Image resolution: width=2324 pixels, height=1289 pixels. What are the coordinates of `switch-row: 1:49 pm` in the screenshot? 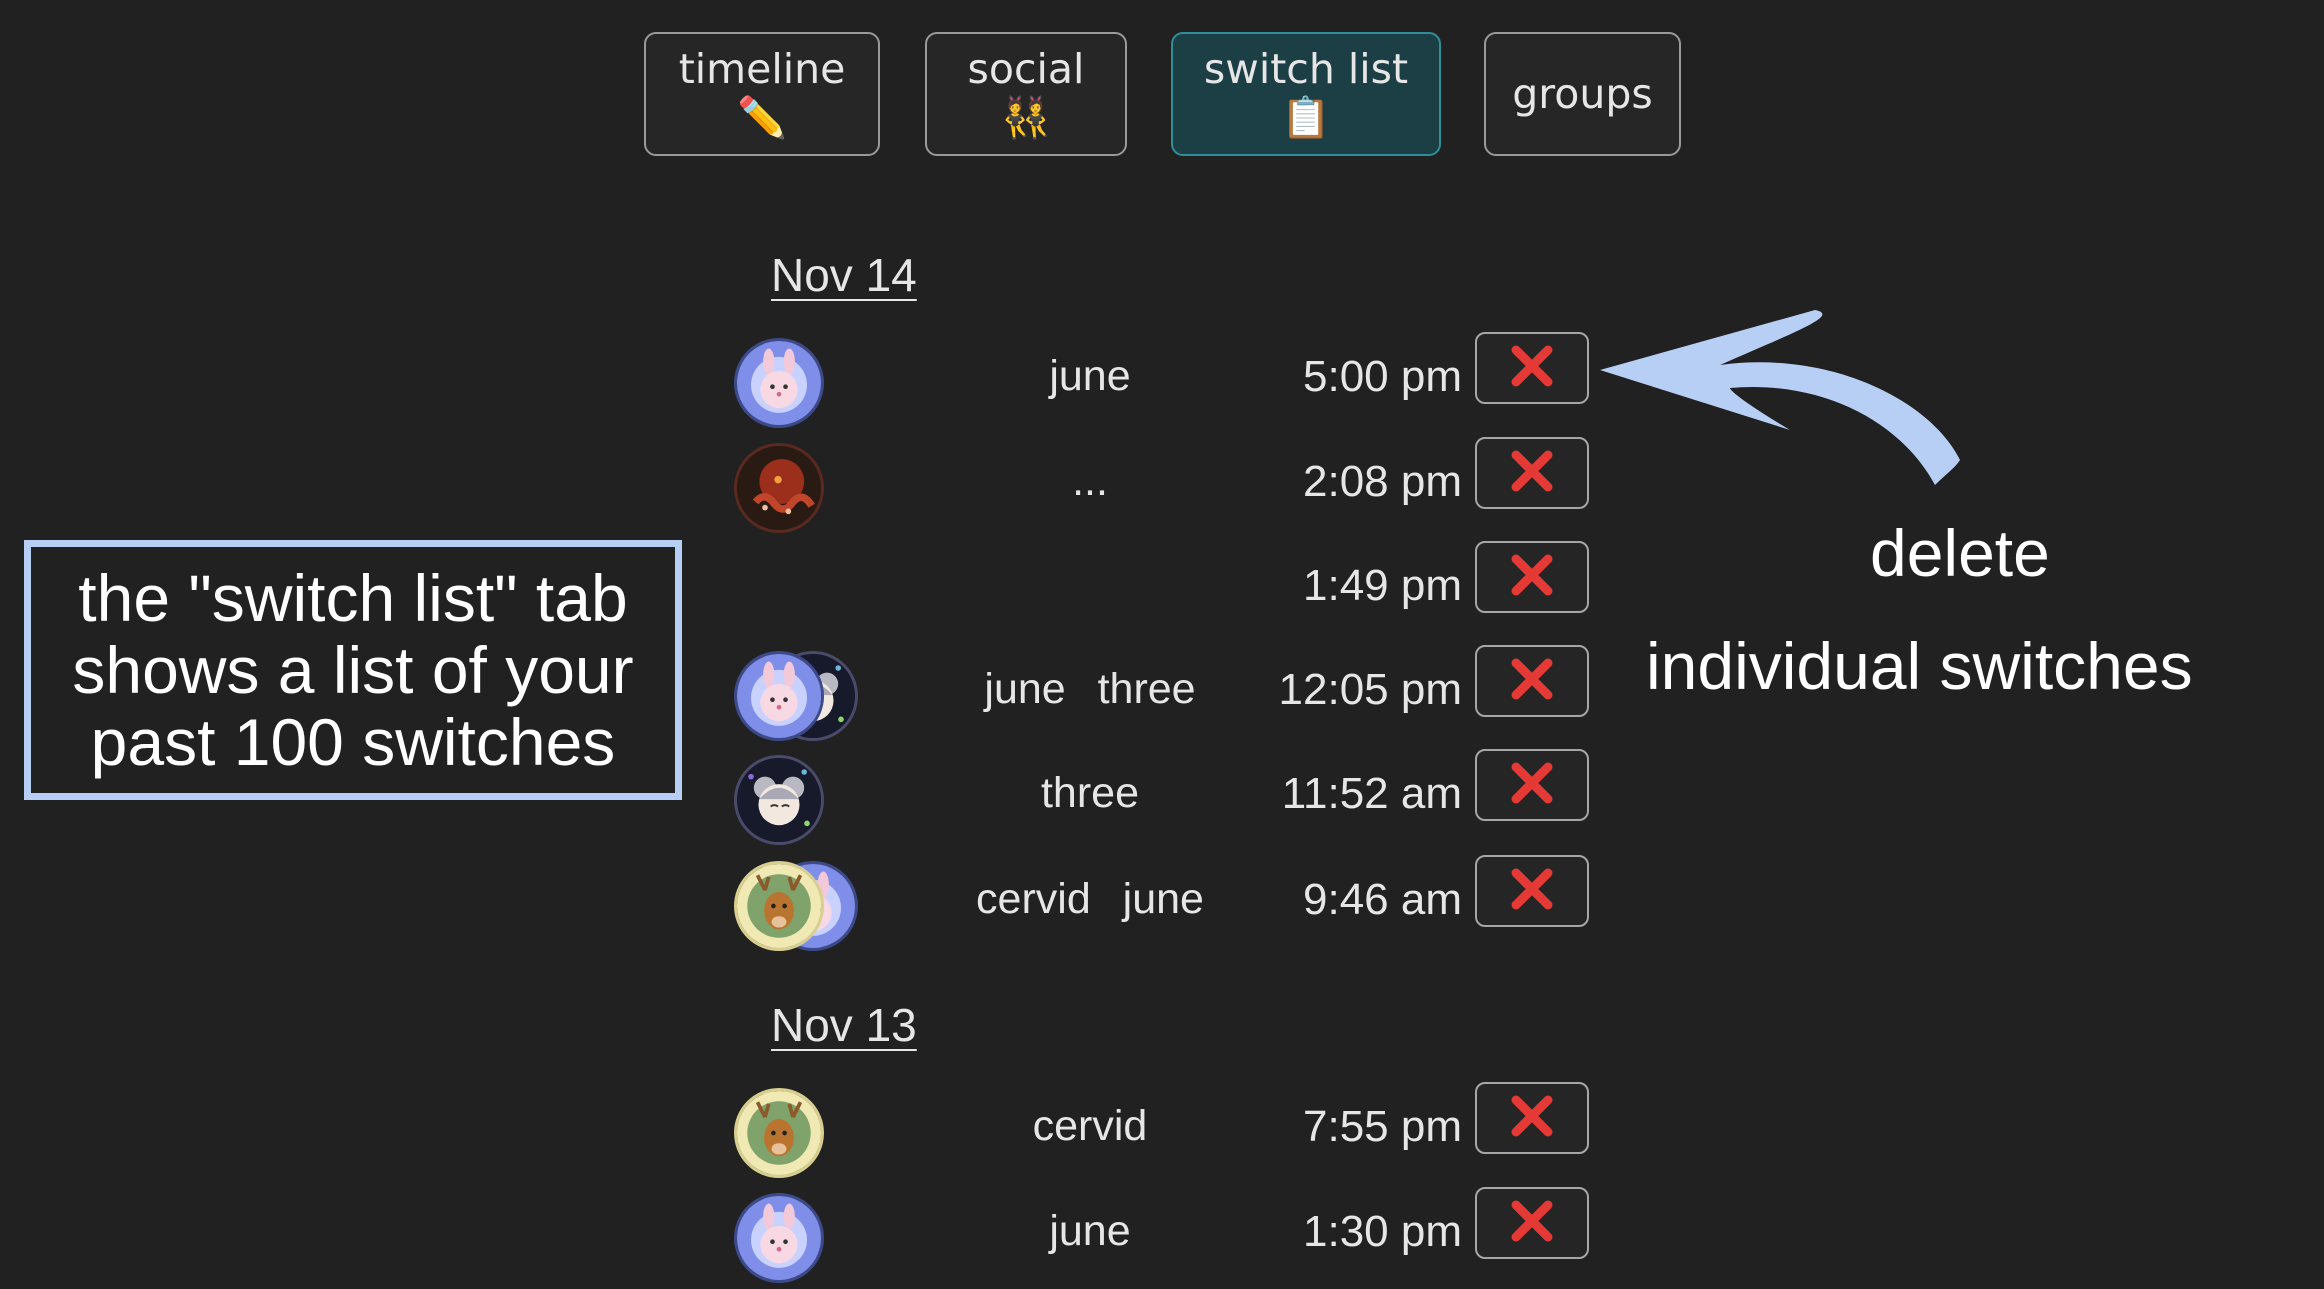 It's located at (1160, 592).